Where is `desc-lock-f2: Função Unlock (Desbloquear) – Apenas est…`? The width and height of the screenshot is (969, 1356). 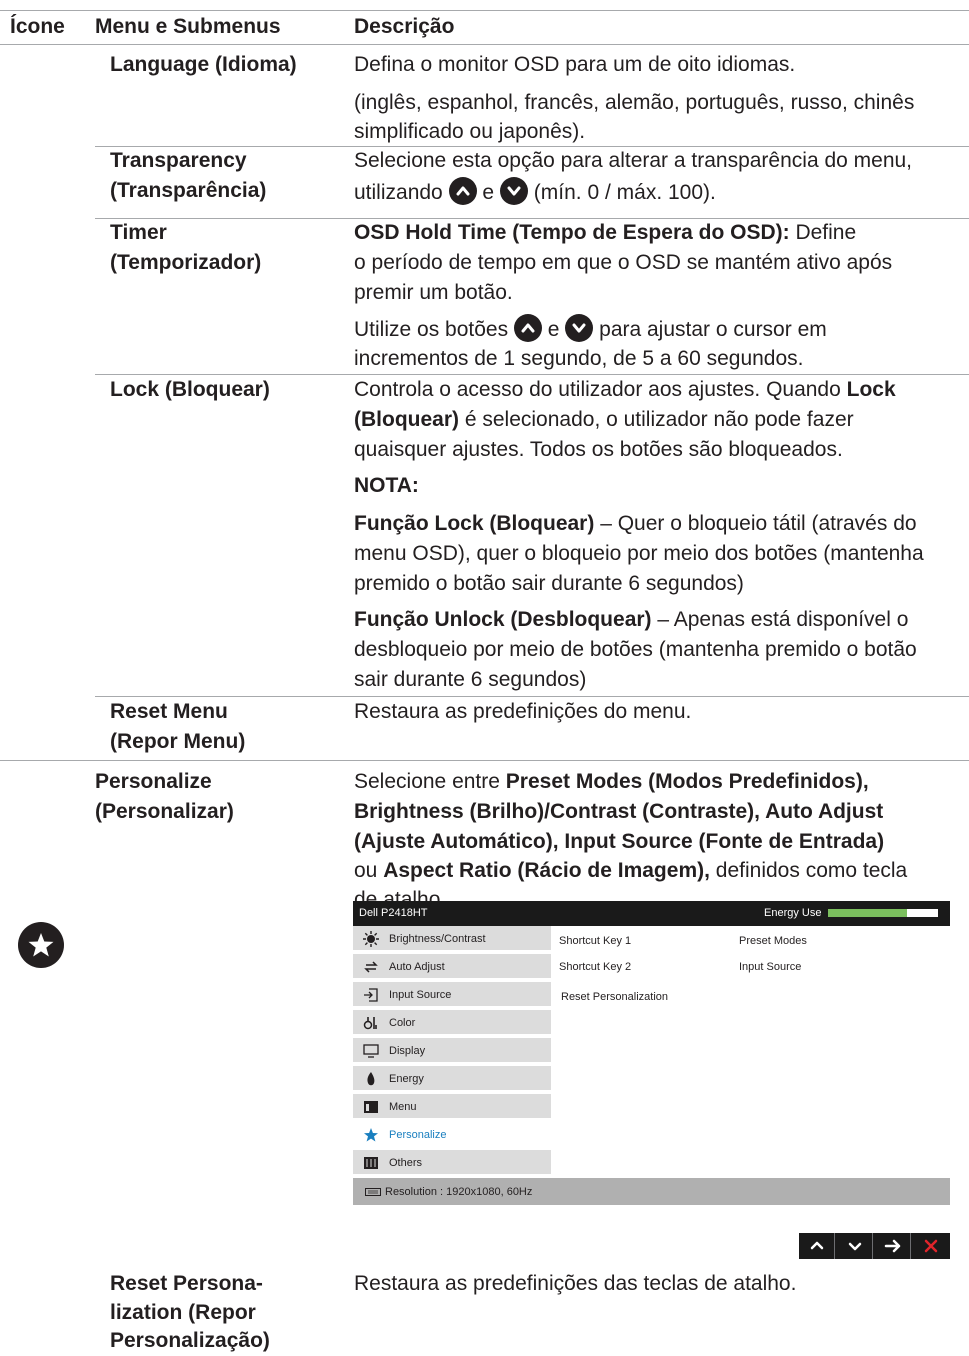
desc-lock-f2: Função Unlock (Desbloquear) – Apenas est… is located at coordinates (659, 620).